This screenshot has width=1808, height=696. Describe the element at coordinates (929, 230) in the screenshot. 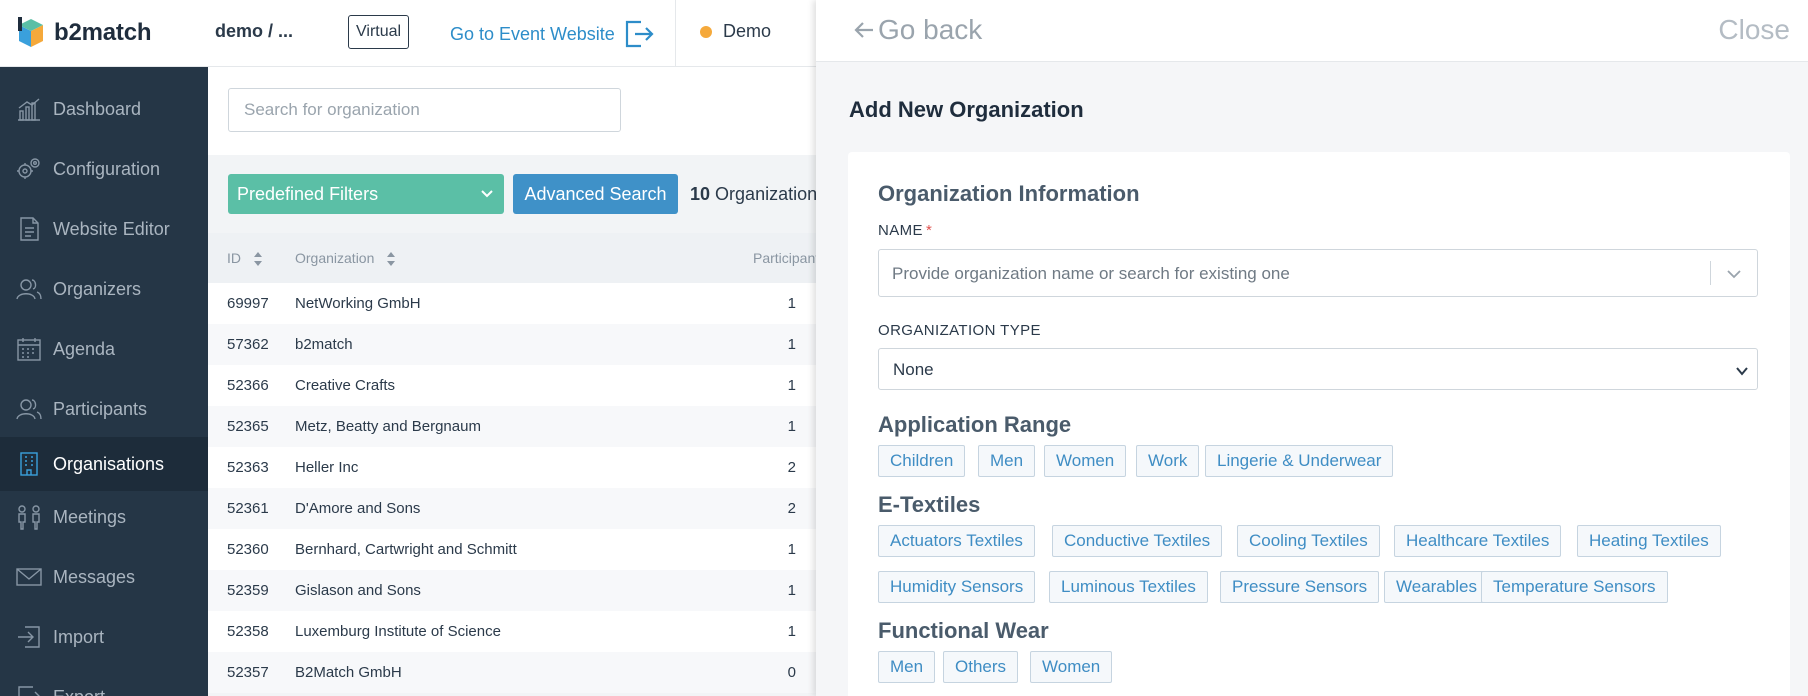

I see `required-marker: *` at that location.